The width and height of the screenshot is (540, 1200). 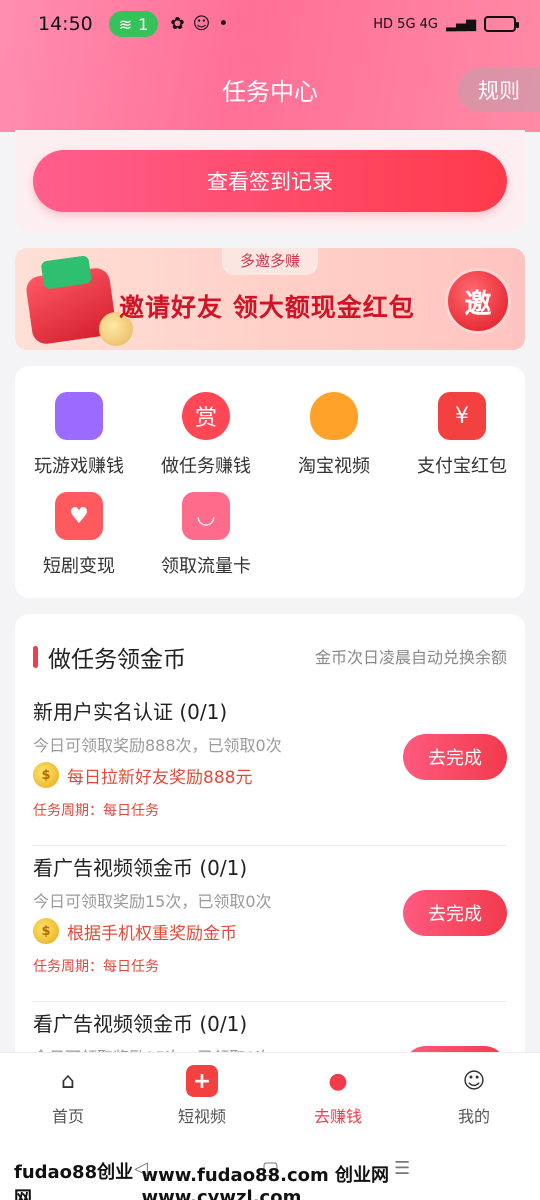 I want to click on wifi-indicator: ≋ 1, so click(x=133, y=24).